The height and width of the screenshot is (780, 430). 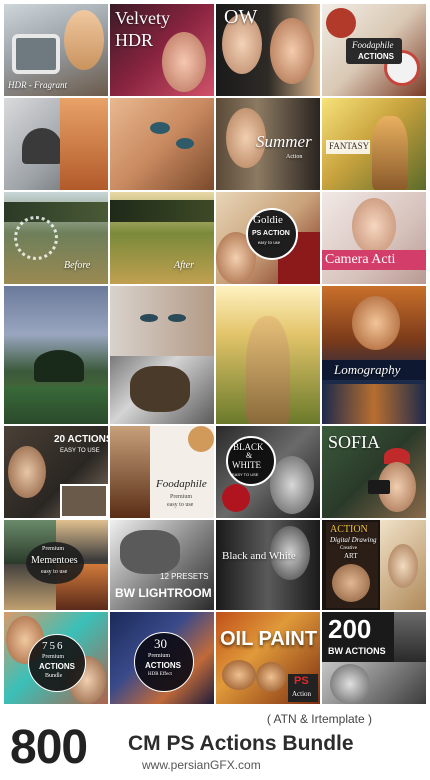 I want to click on tile-lomography: Lomography, so click(x=374, y=355).